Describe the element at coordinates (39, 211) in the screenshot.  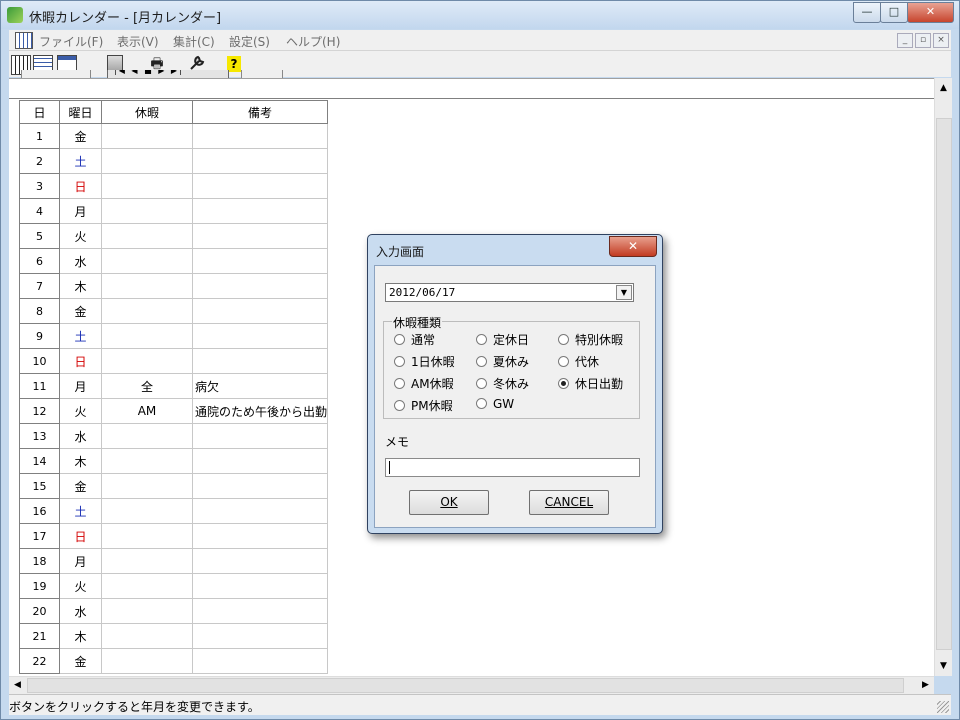
I see `day-cell: 4` at that location.